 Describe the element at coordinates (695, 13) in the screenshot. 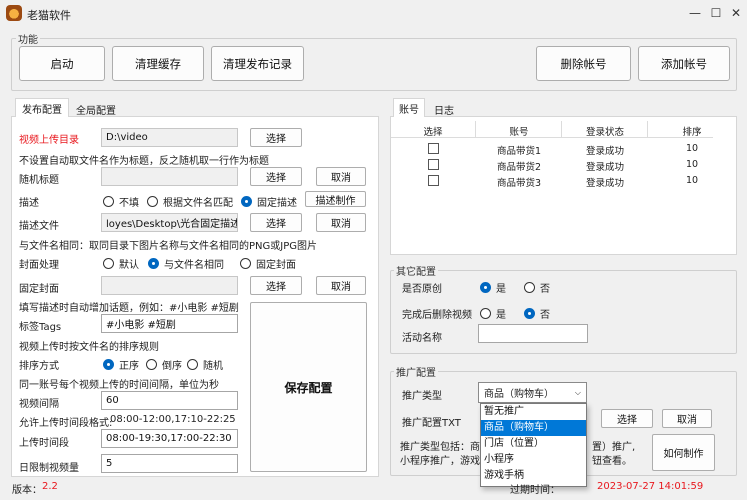

I see `minimize-icon: —` at that location.